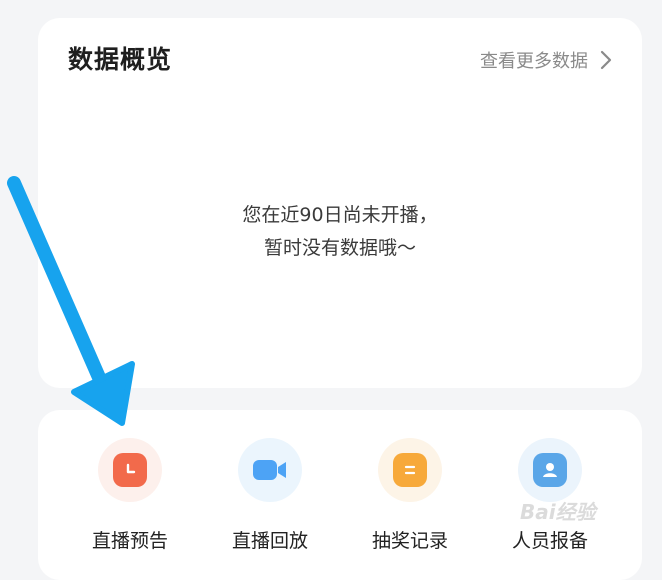  What do you see at coordinates (339, 248) in the screenshot?
I see `empty-state-line-2: 暂时没有数据哦～` at bounding box center [339, 248].